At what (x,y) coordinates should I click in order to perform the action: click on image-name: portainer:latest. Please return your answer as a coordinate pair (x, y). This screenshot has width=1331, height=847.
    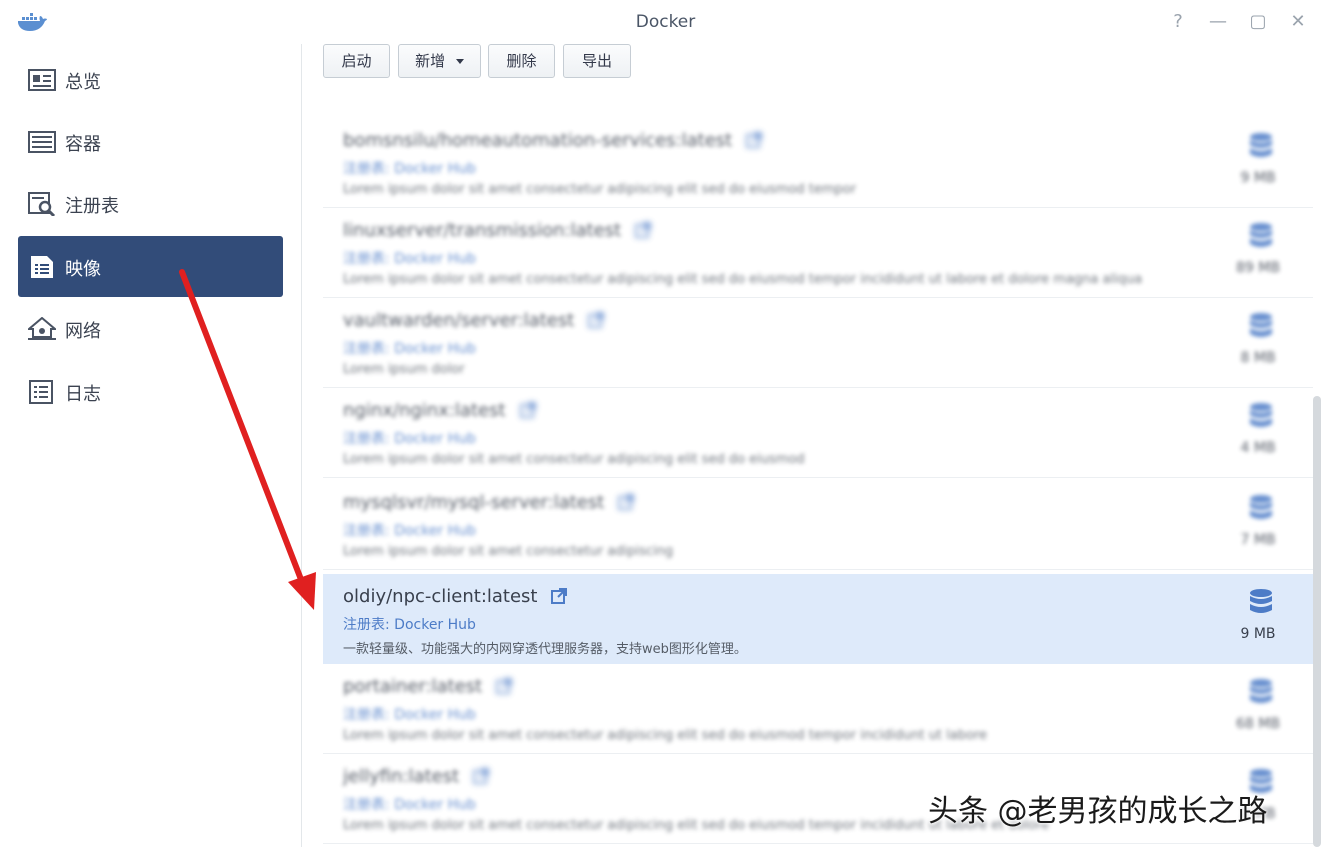
    Looking at the image, I should click on (413, 686).